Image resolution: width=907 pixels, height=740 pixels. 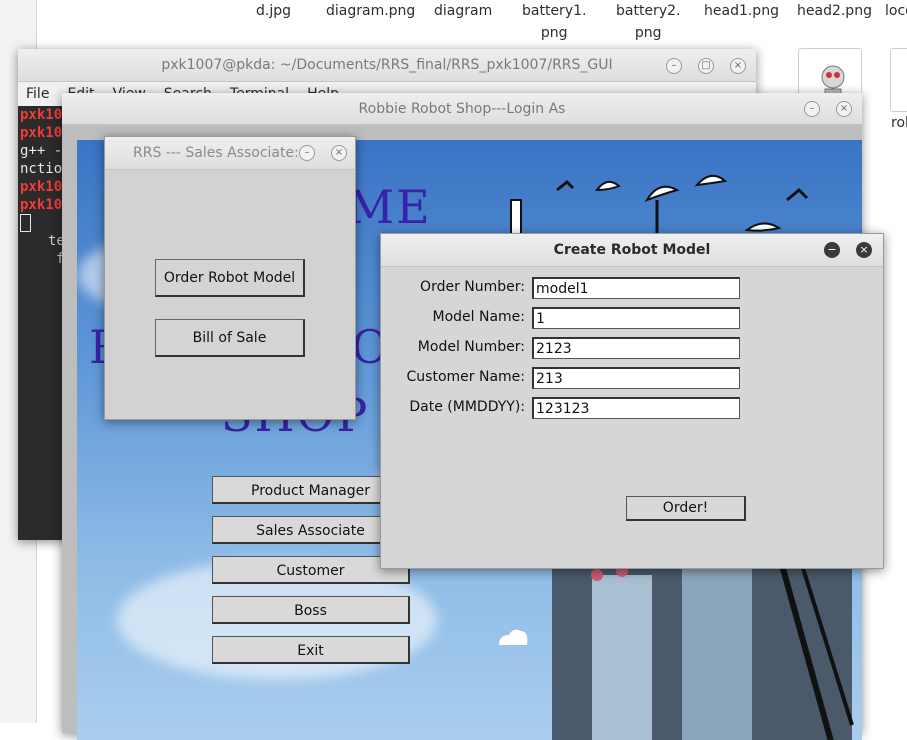 I want to click on file-label: battery1. png, so click(x=554, y=22).